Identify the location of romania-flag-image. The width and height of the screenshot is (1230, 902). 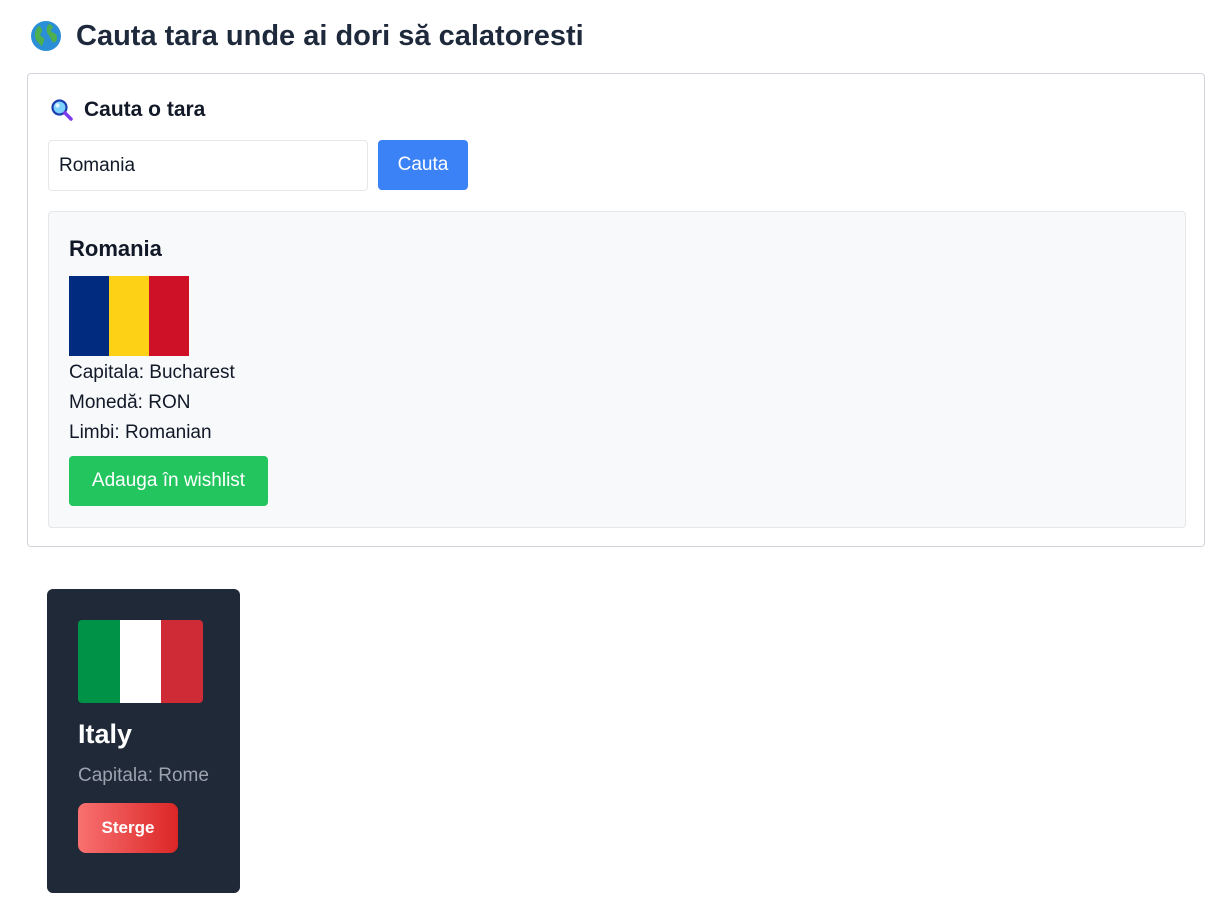
(129, 316).